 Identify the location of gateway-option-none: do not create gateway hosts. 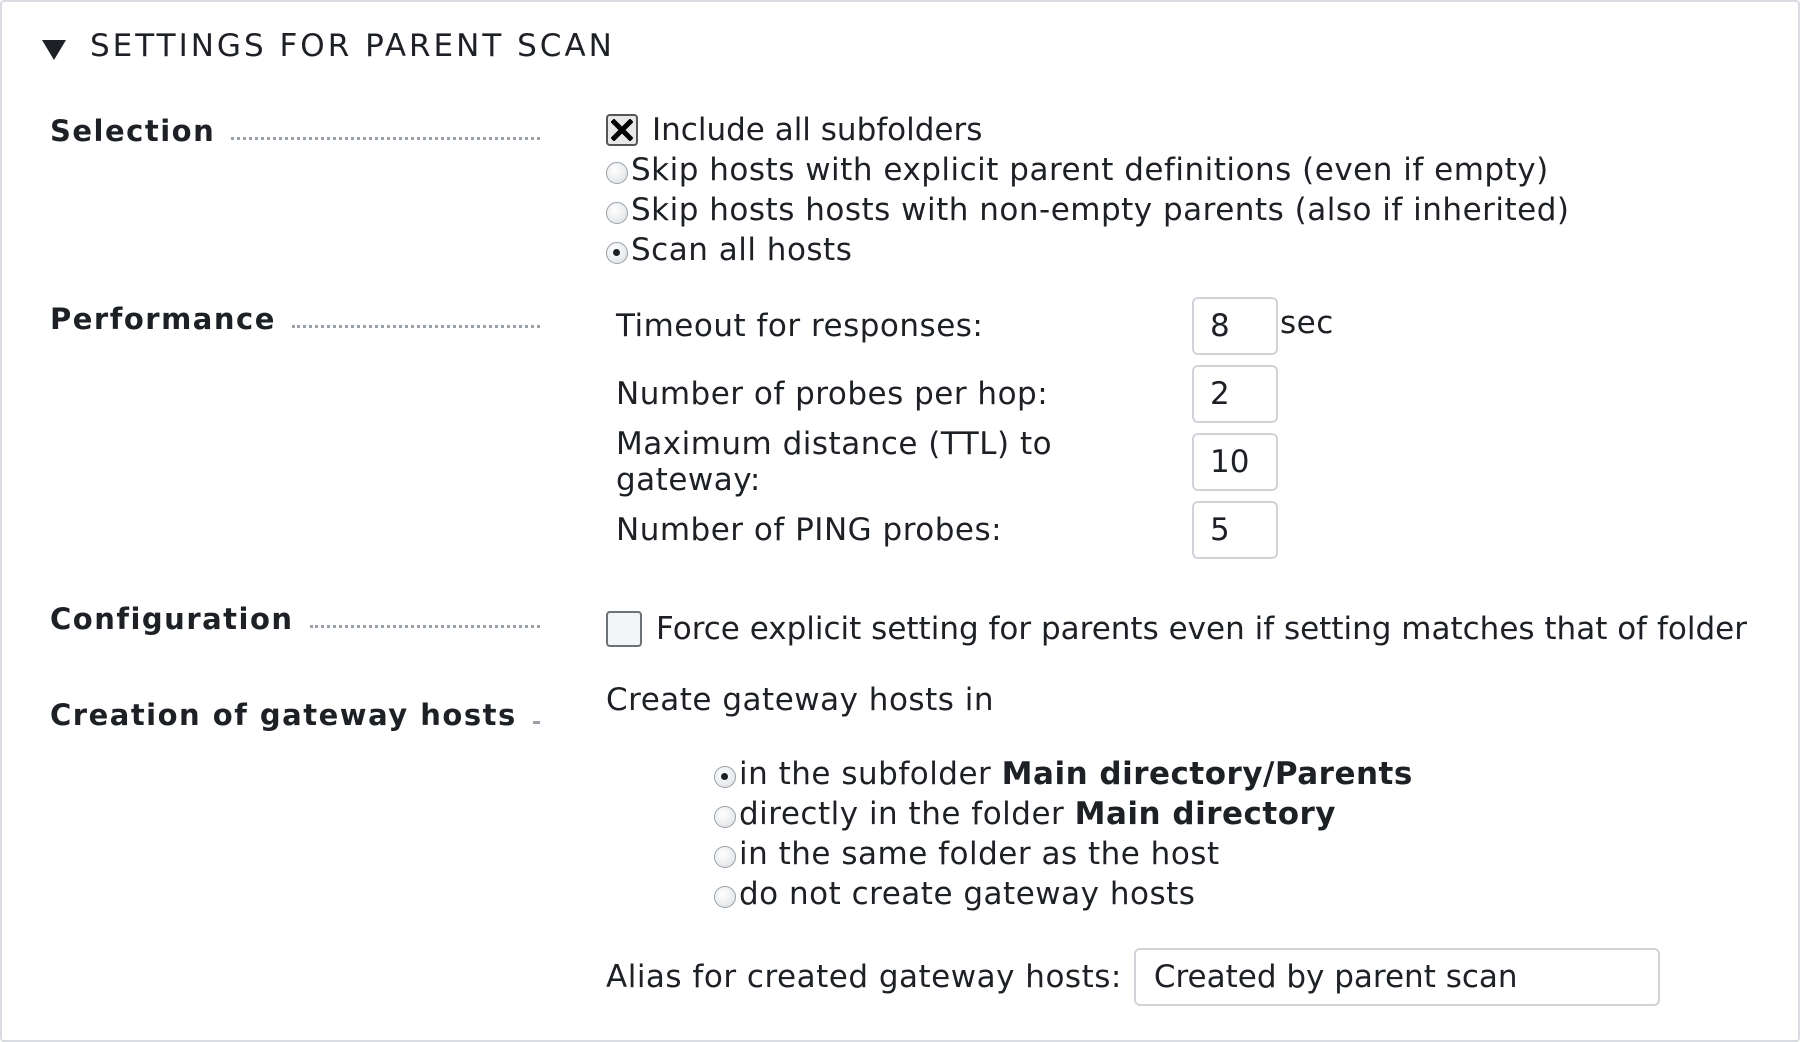
(1063, 894).